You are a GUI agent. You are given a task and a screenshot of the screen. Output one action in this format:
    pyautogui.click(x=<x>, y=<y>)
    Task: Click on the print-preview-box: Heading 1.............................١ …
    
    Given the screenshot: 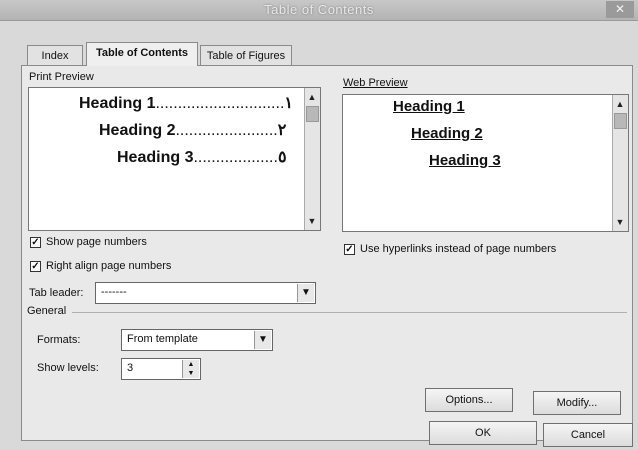 What is the action you would take?
    pyautogui.click(x=174, y=159)
    